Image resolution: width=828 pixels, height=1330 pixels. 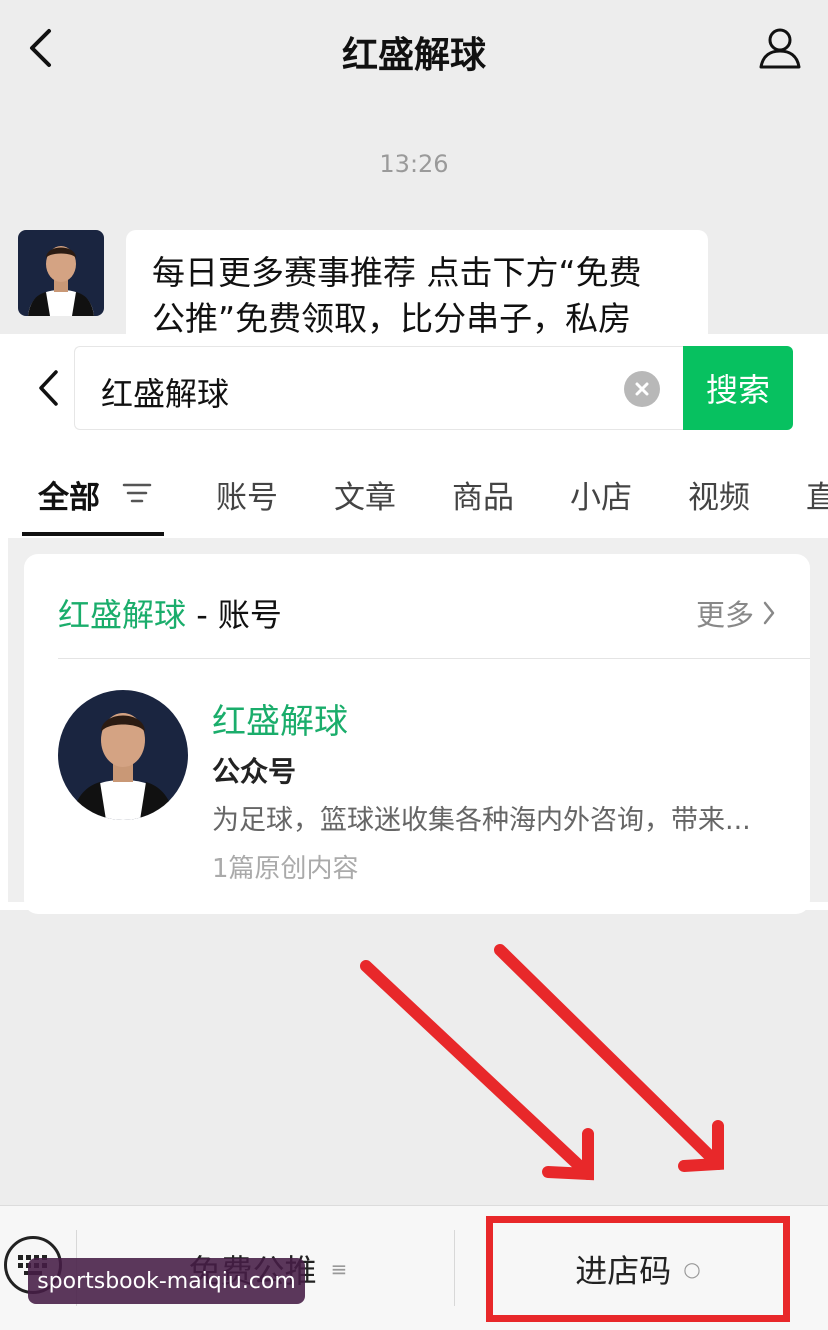 I want to click on arrow-right-head, so click(x=701, y=1146).